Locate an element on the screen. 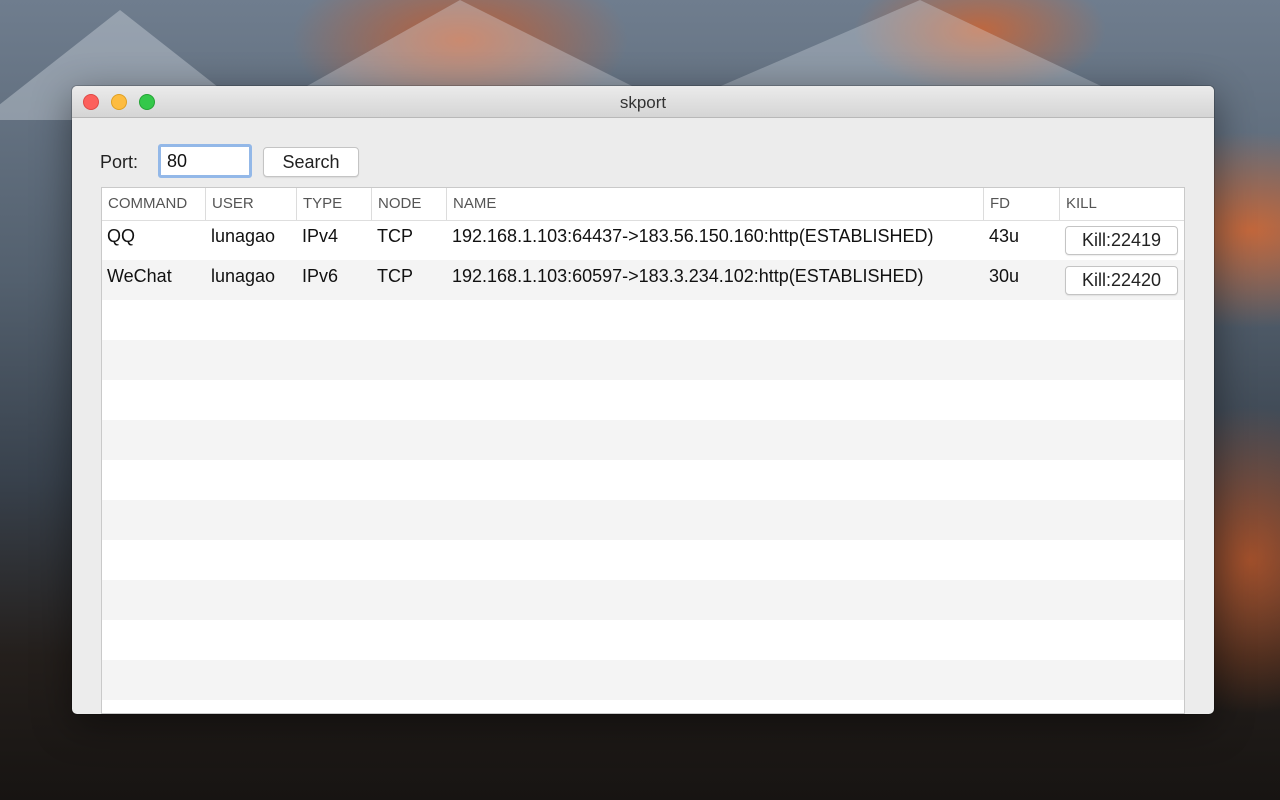  type-cell: IPv6 is located at coordinates (320, 276).